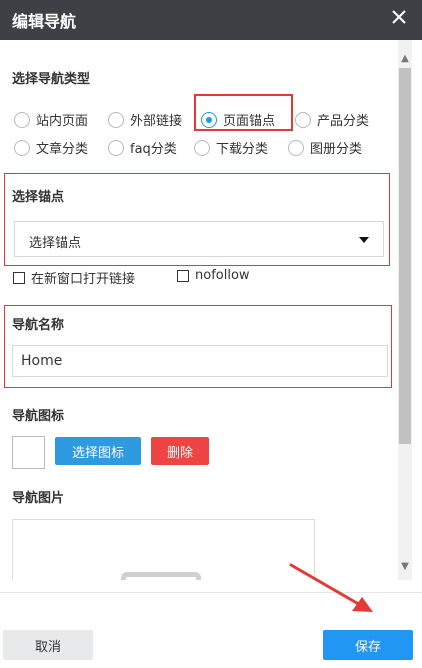 Image resolution: width=422 pixels, height=668 pixels. I want to click on radio-label: 下载分类, so click(242, 149).